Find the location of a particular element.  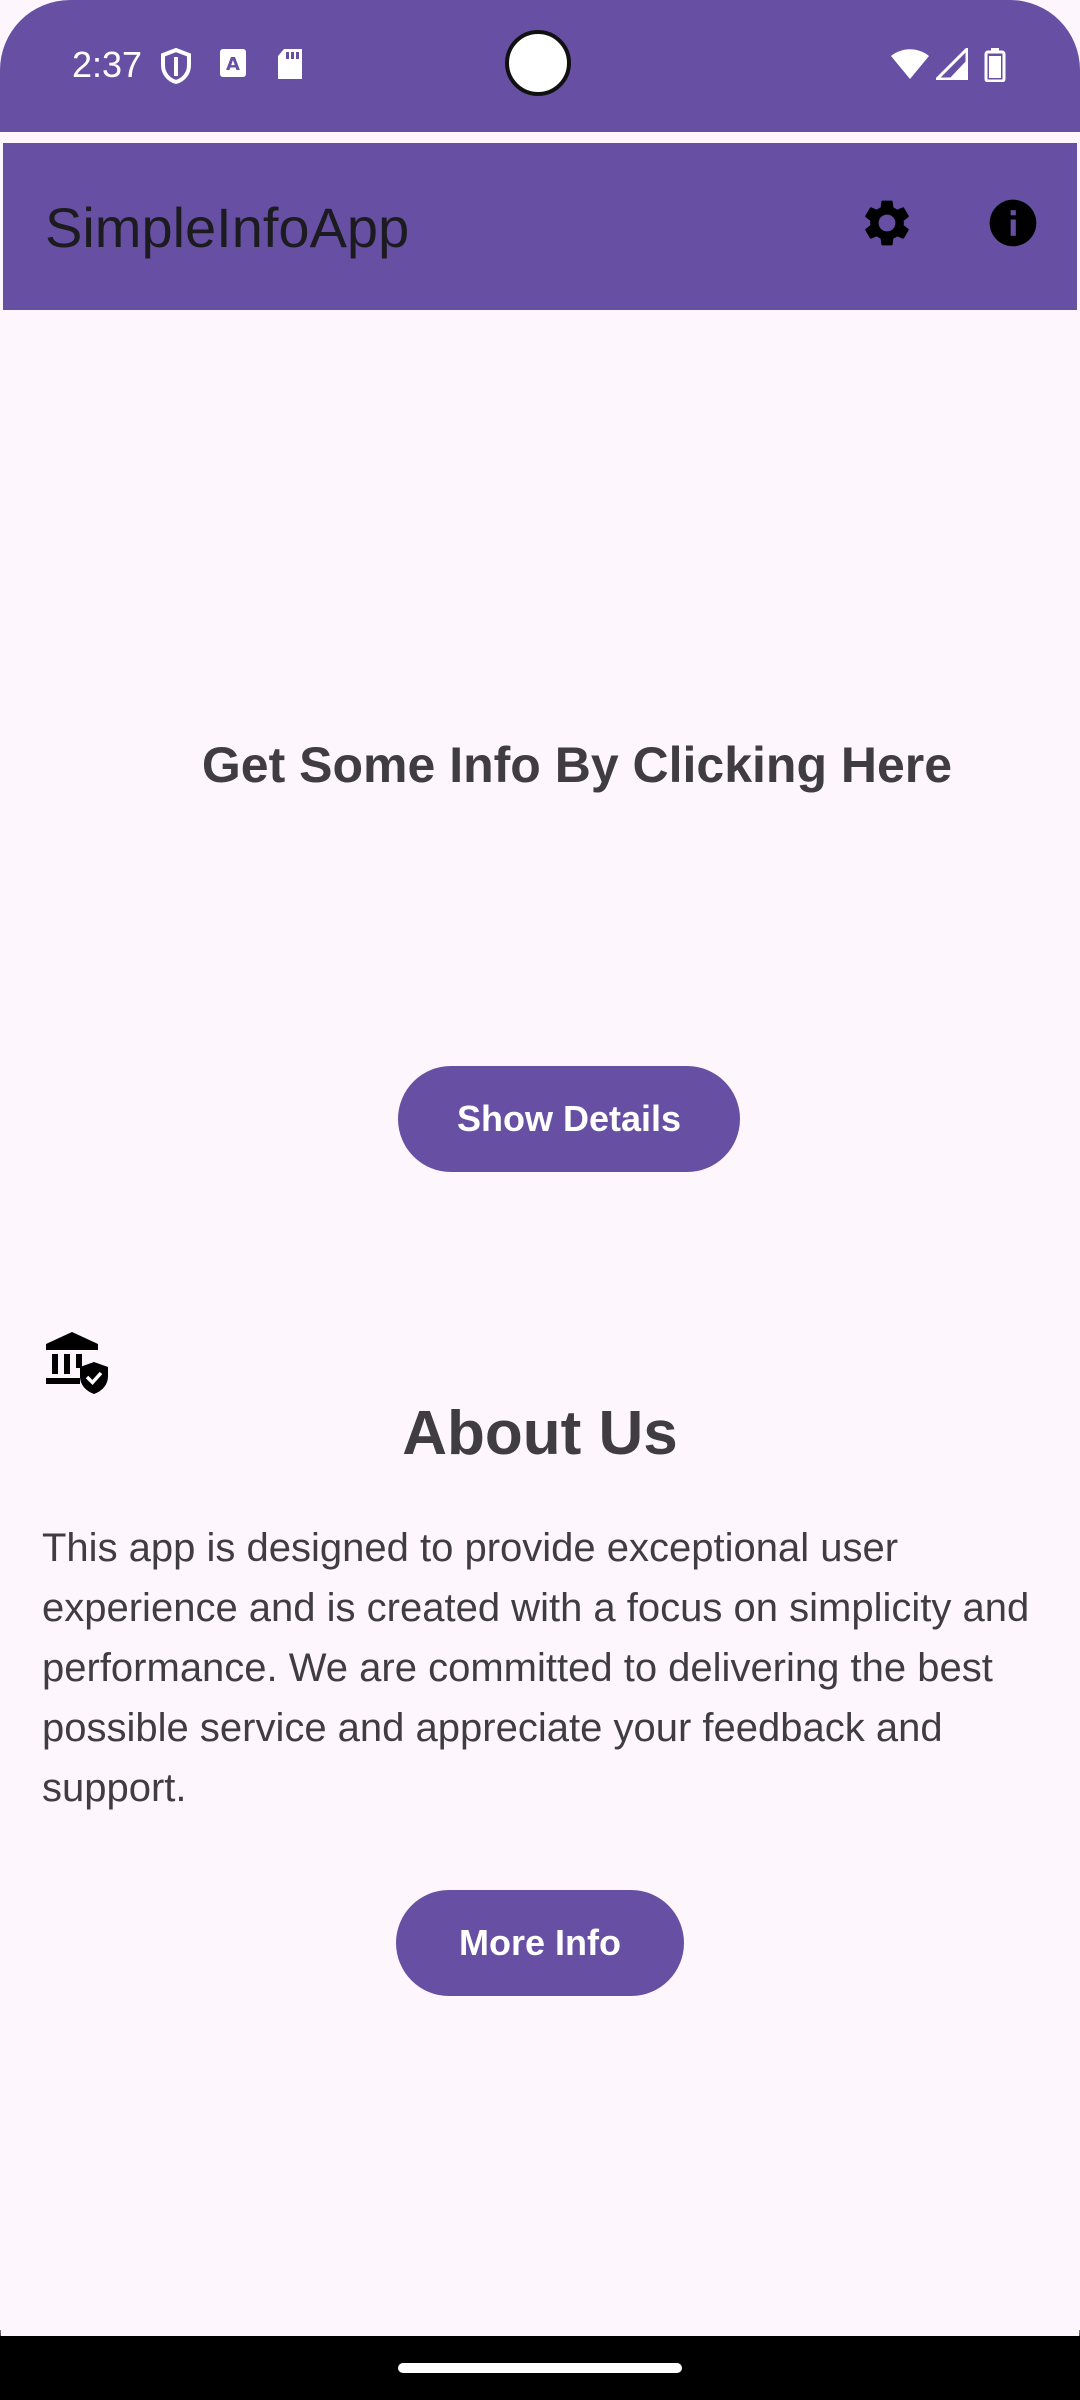

screen-corner-right is located at coordinates (1045, 2365).